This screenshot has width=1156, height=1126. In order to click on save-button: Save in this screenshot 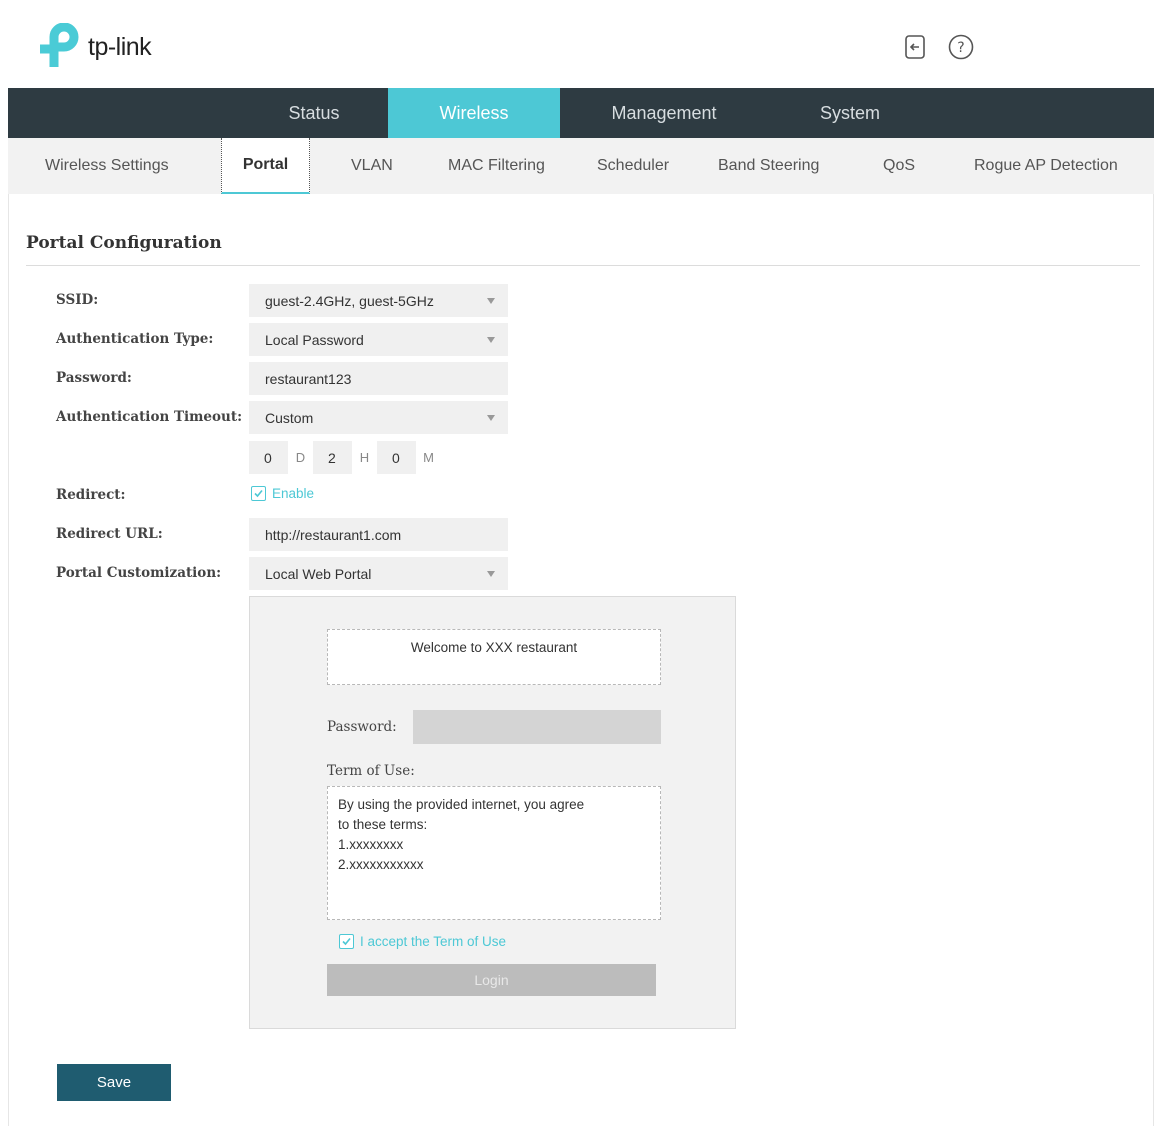, I will do `click(114, 1082)`.